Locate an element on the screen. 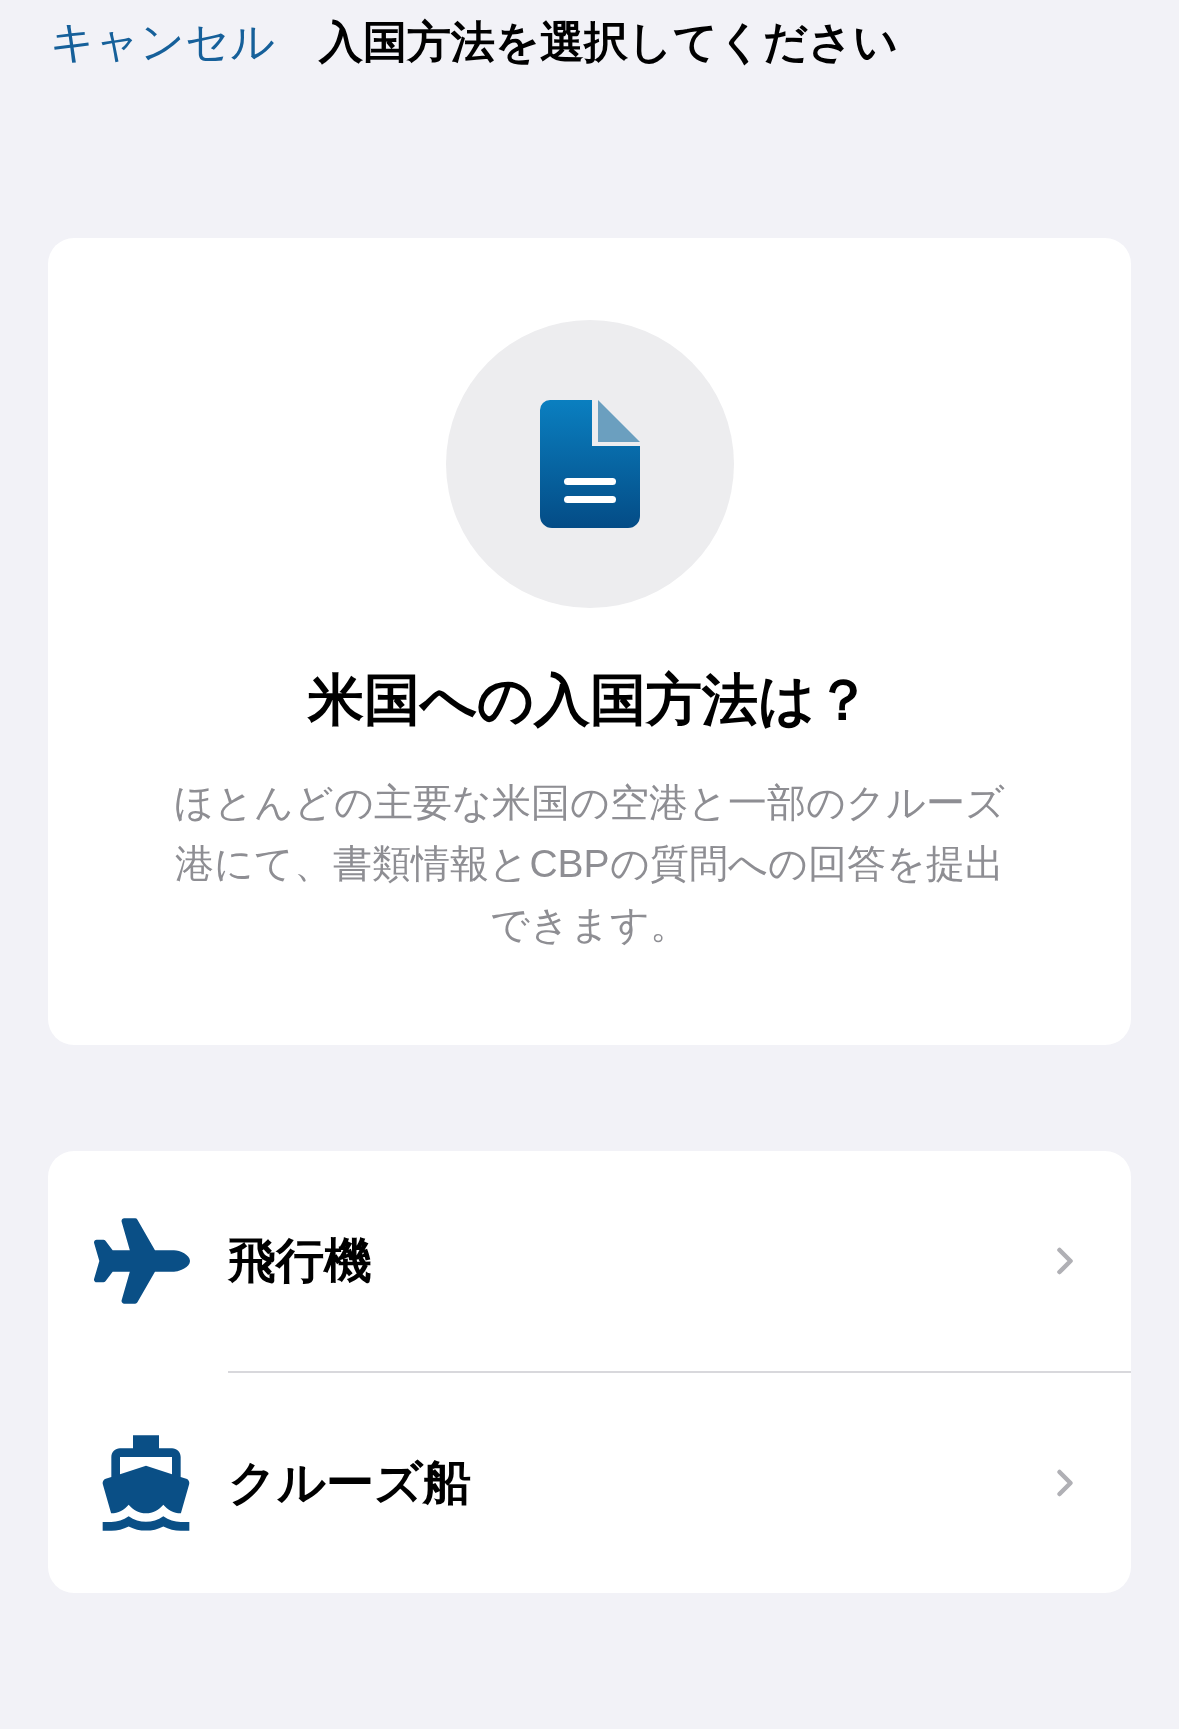 The image size is (1179, 1729). cancel-button: キャンセル is located at coordinates (162, 42).